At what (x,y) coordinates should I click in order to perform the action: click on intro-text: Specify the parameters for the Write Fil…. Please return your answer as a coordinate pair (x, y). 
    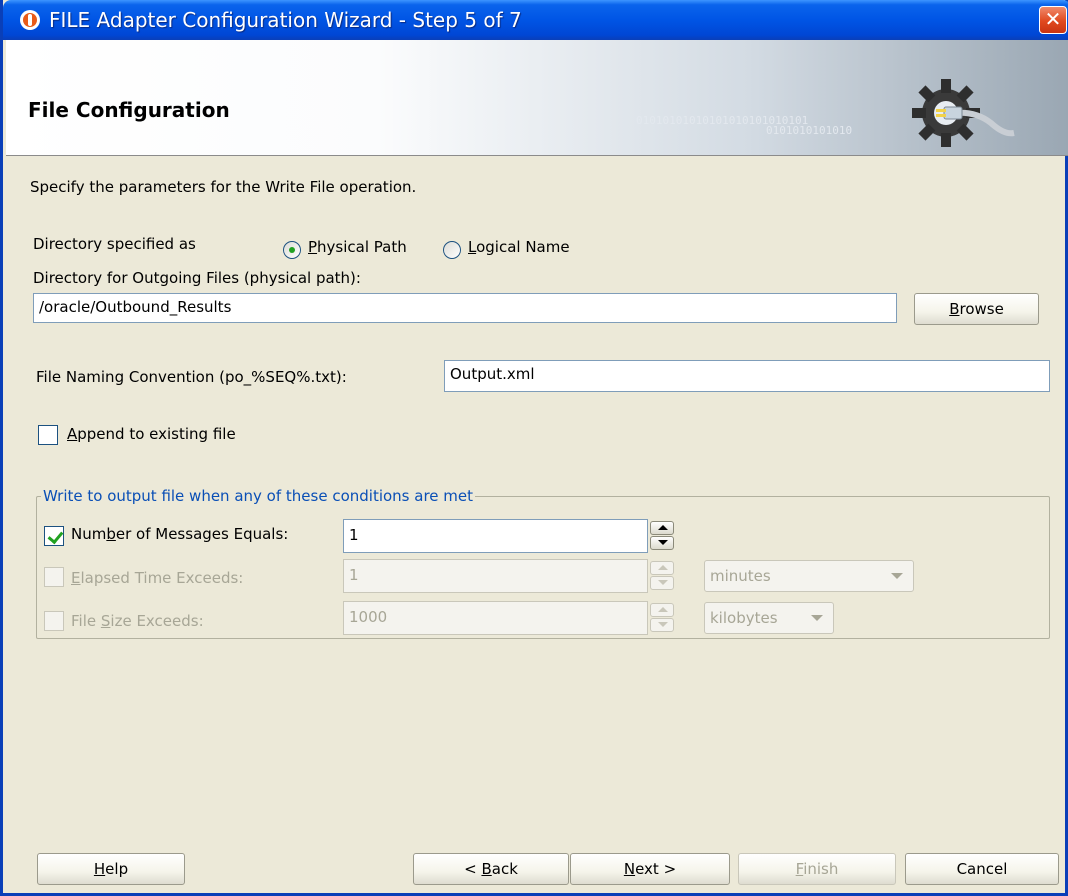
    Looking at the image, I should click on (223, 187).